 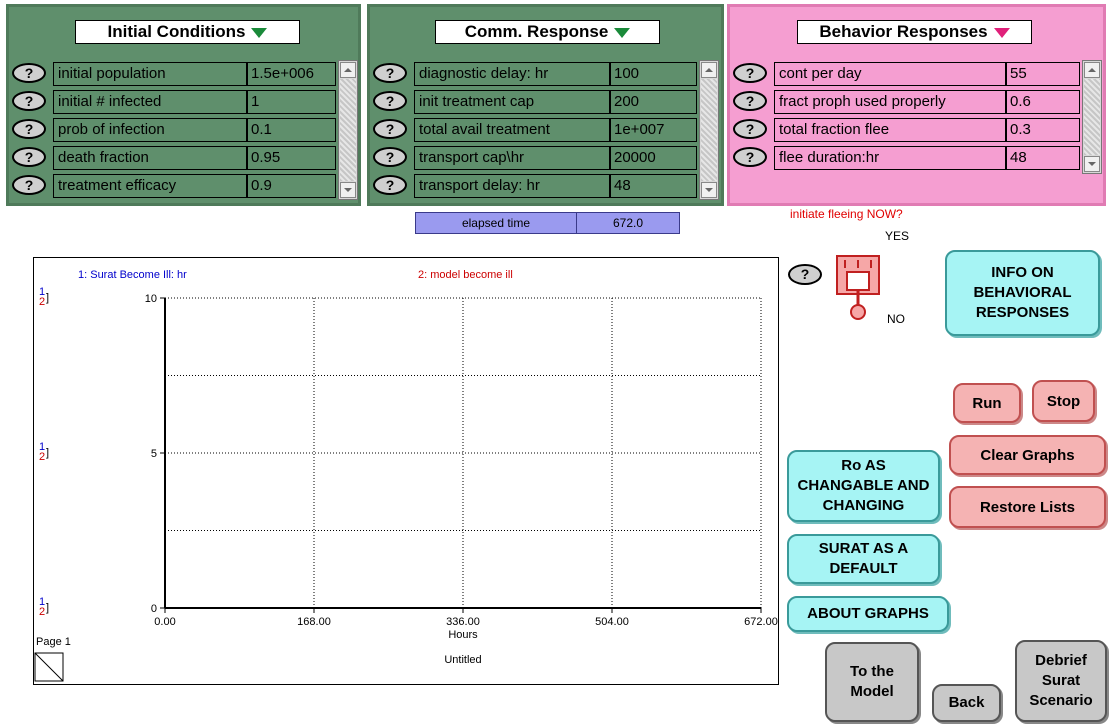 I want to click on restore-lists-button: Restore Lists, so click(x=1027, y=507).